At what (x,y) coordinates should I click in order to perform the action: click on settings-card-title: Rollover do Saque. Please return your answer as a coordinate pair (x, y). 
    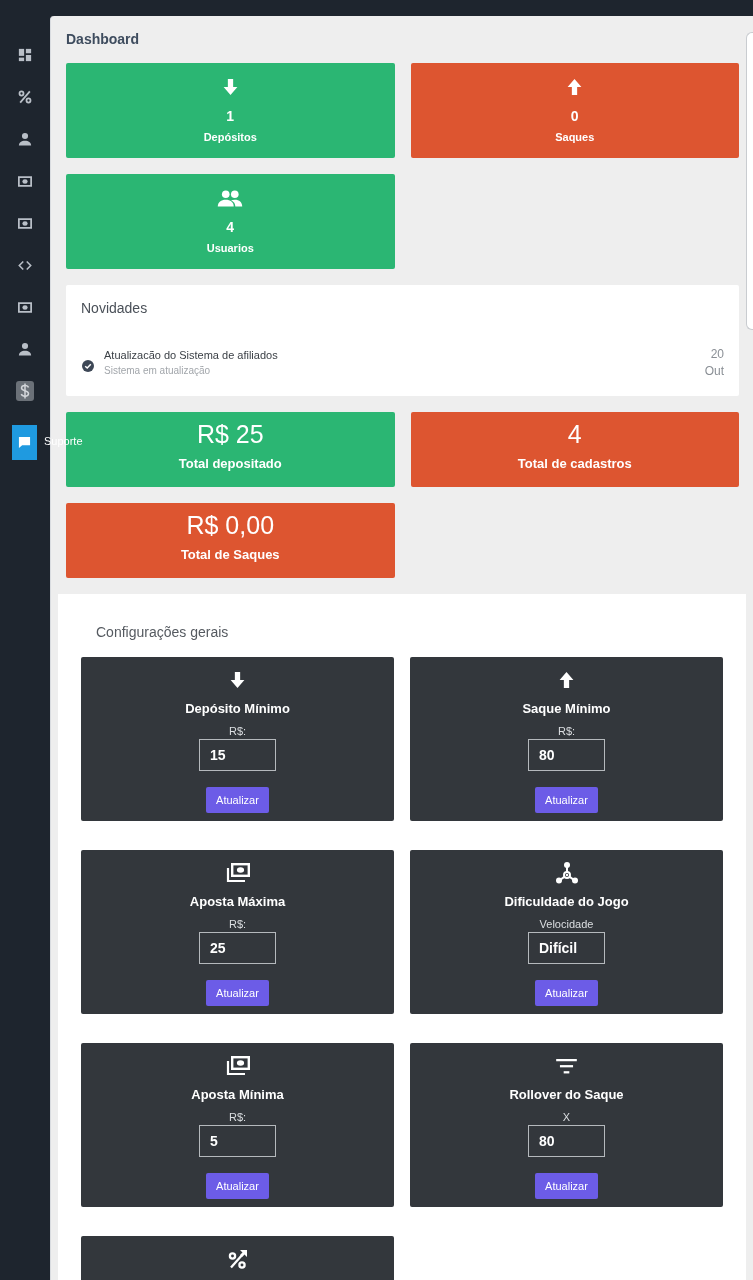
    Looking at the image, I should click on (566, 1095).